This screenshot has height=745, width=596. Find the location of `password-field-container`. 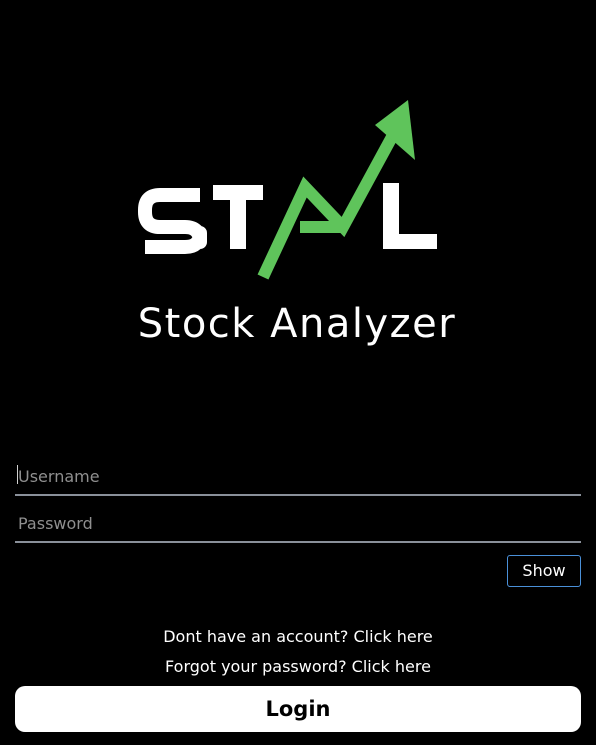

password-field-container is located at coordinates (298, 524).